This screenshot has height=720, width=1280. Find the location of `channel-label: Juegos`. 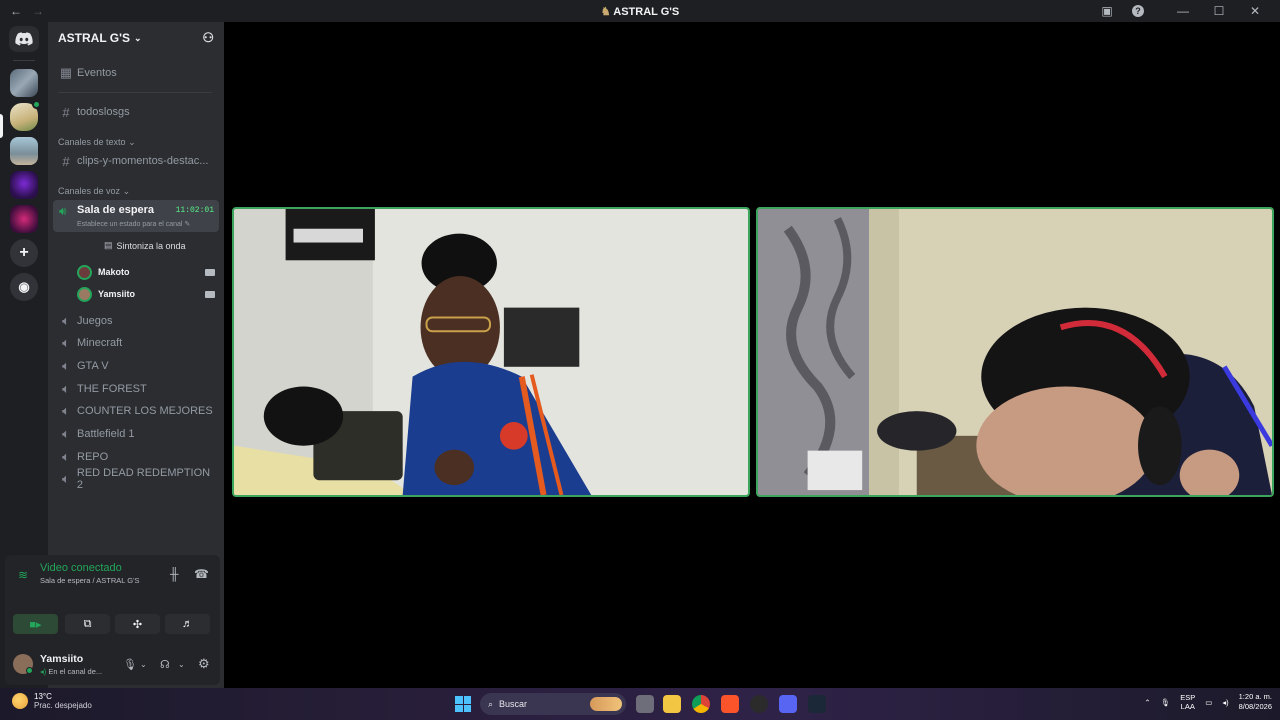

channel-label: Juegos is located at coordinates (95, 321).